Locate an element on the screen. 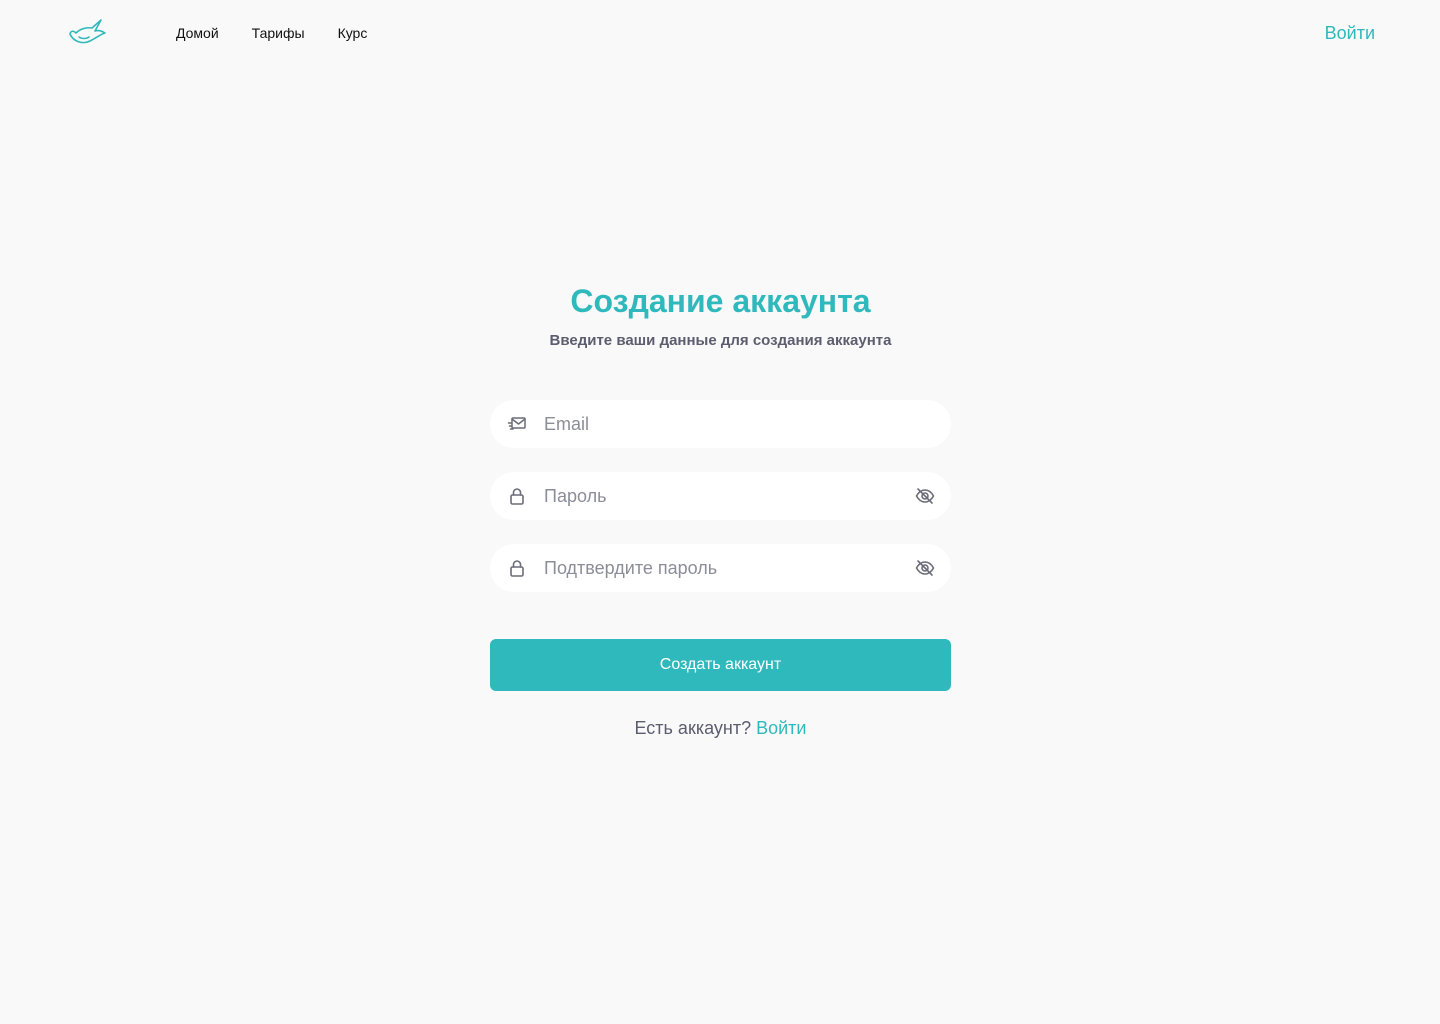 This screenshot has width=1440, height=1024. page-title: Создание аккаунта is located at coordinates (720, 301).